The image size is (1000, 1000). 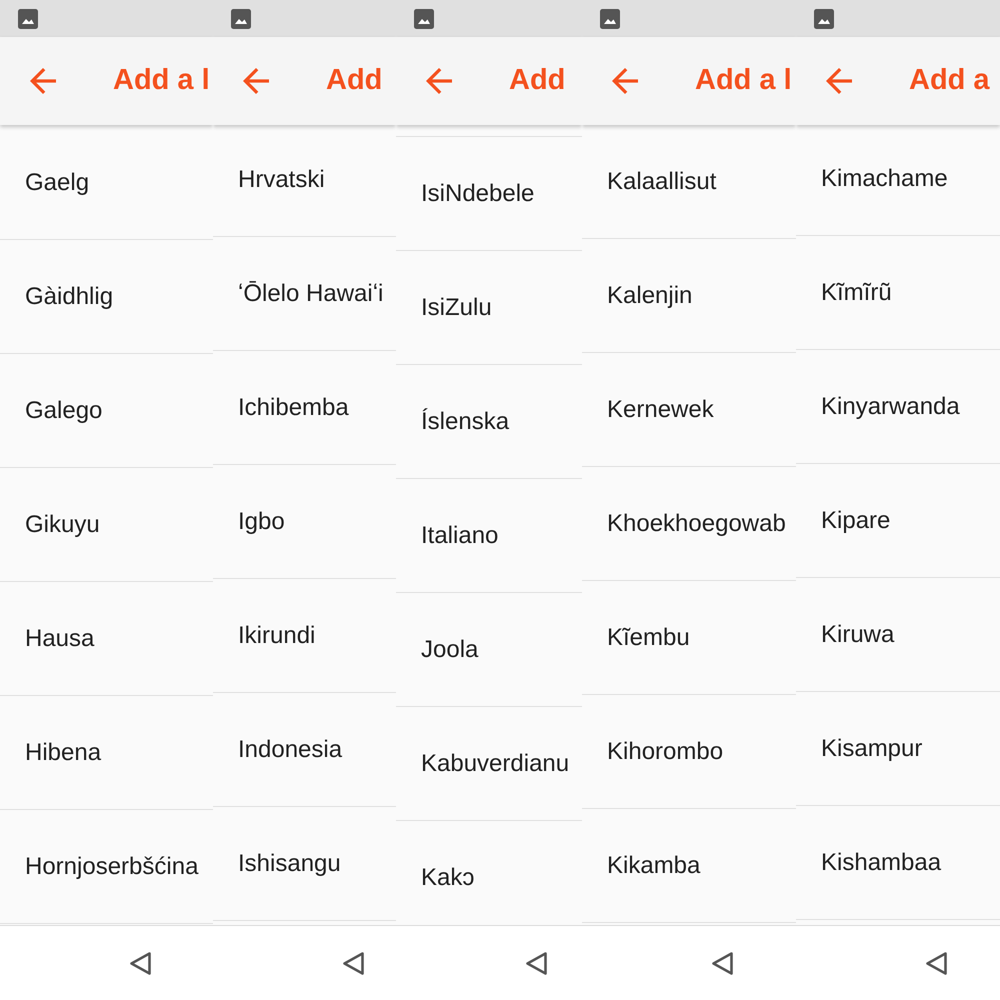 I want to click on list-item: Kisampur, so click(x=898, y=749).